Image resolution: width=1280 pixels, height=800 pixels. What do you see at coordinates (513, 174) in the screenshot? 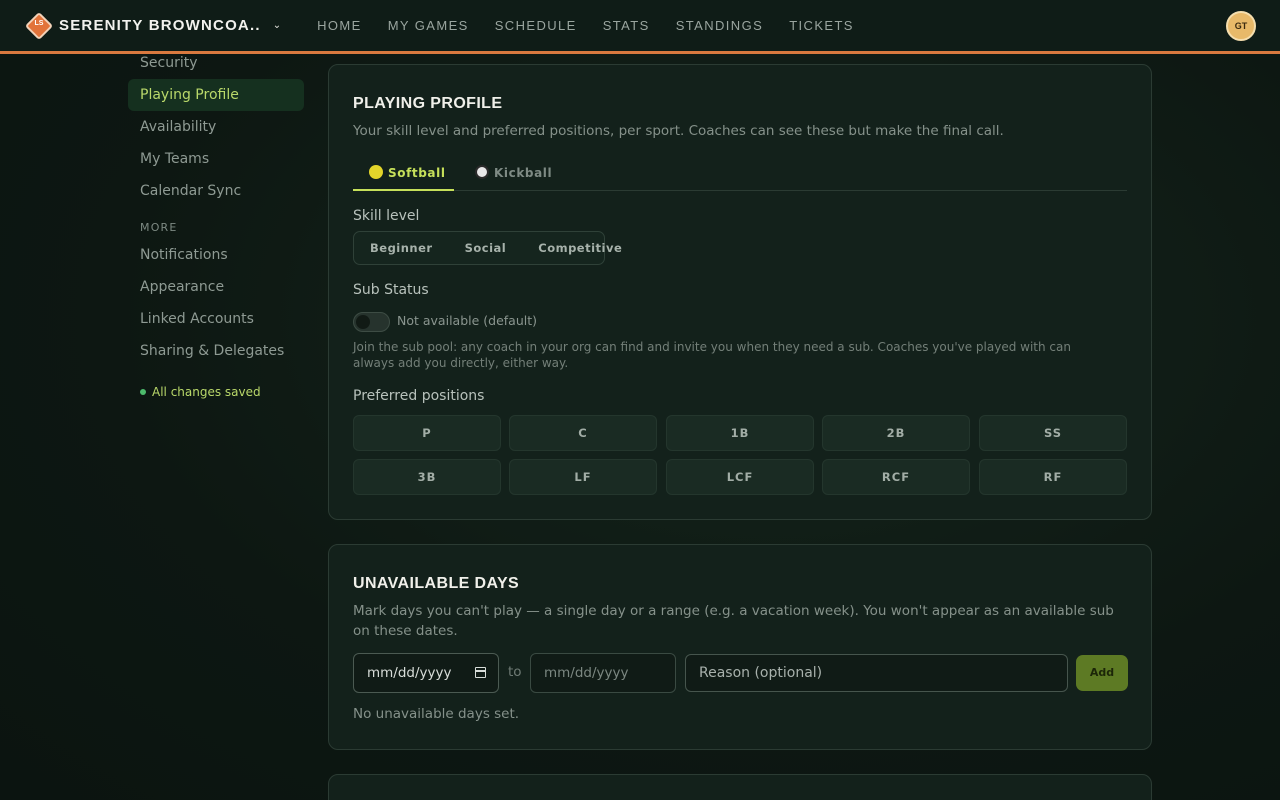
I see `tab-kickball: Kickball` at bounding box center [513, 174].